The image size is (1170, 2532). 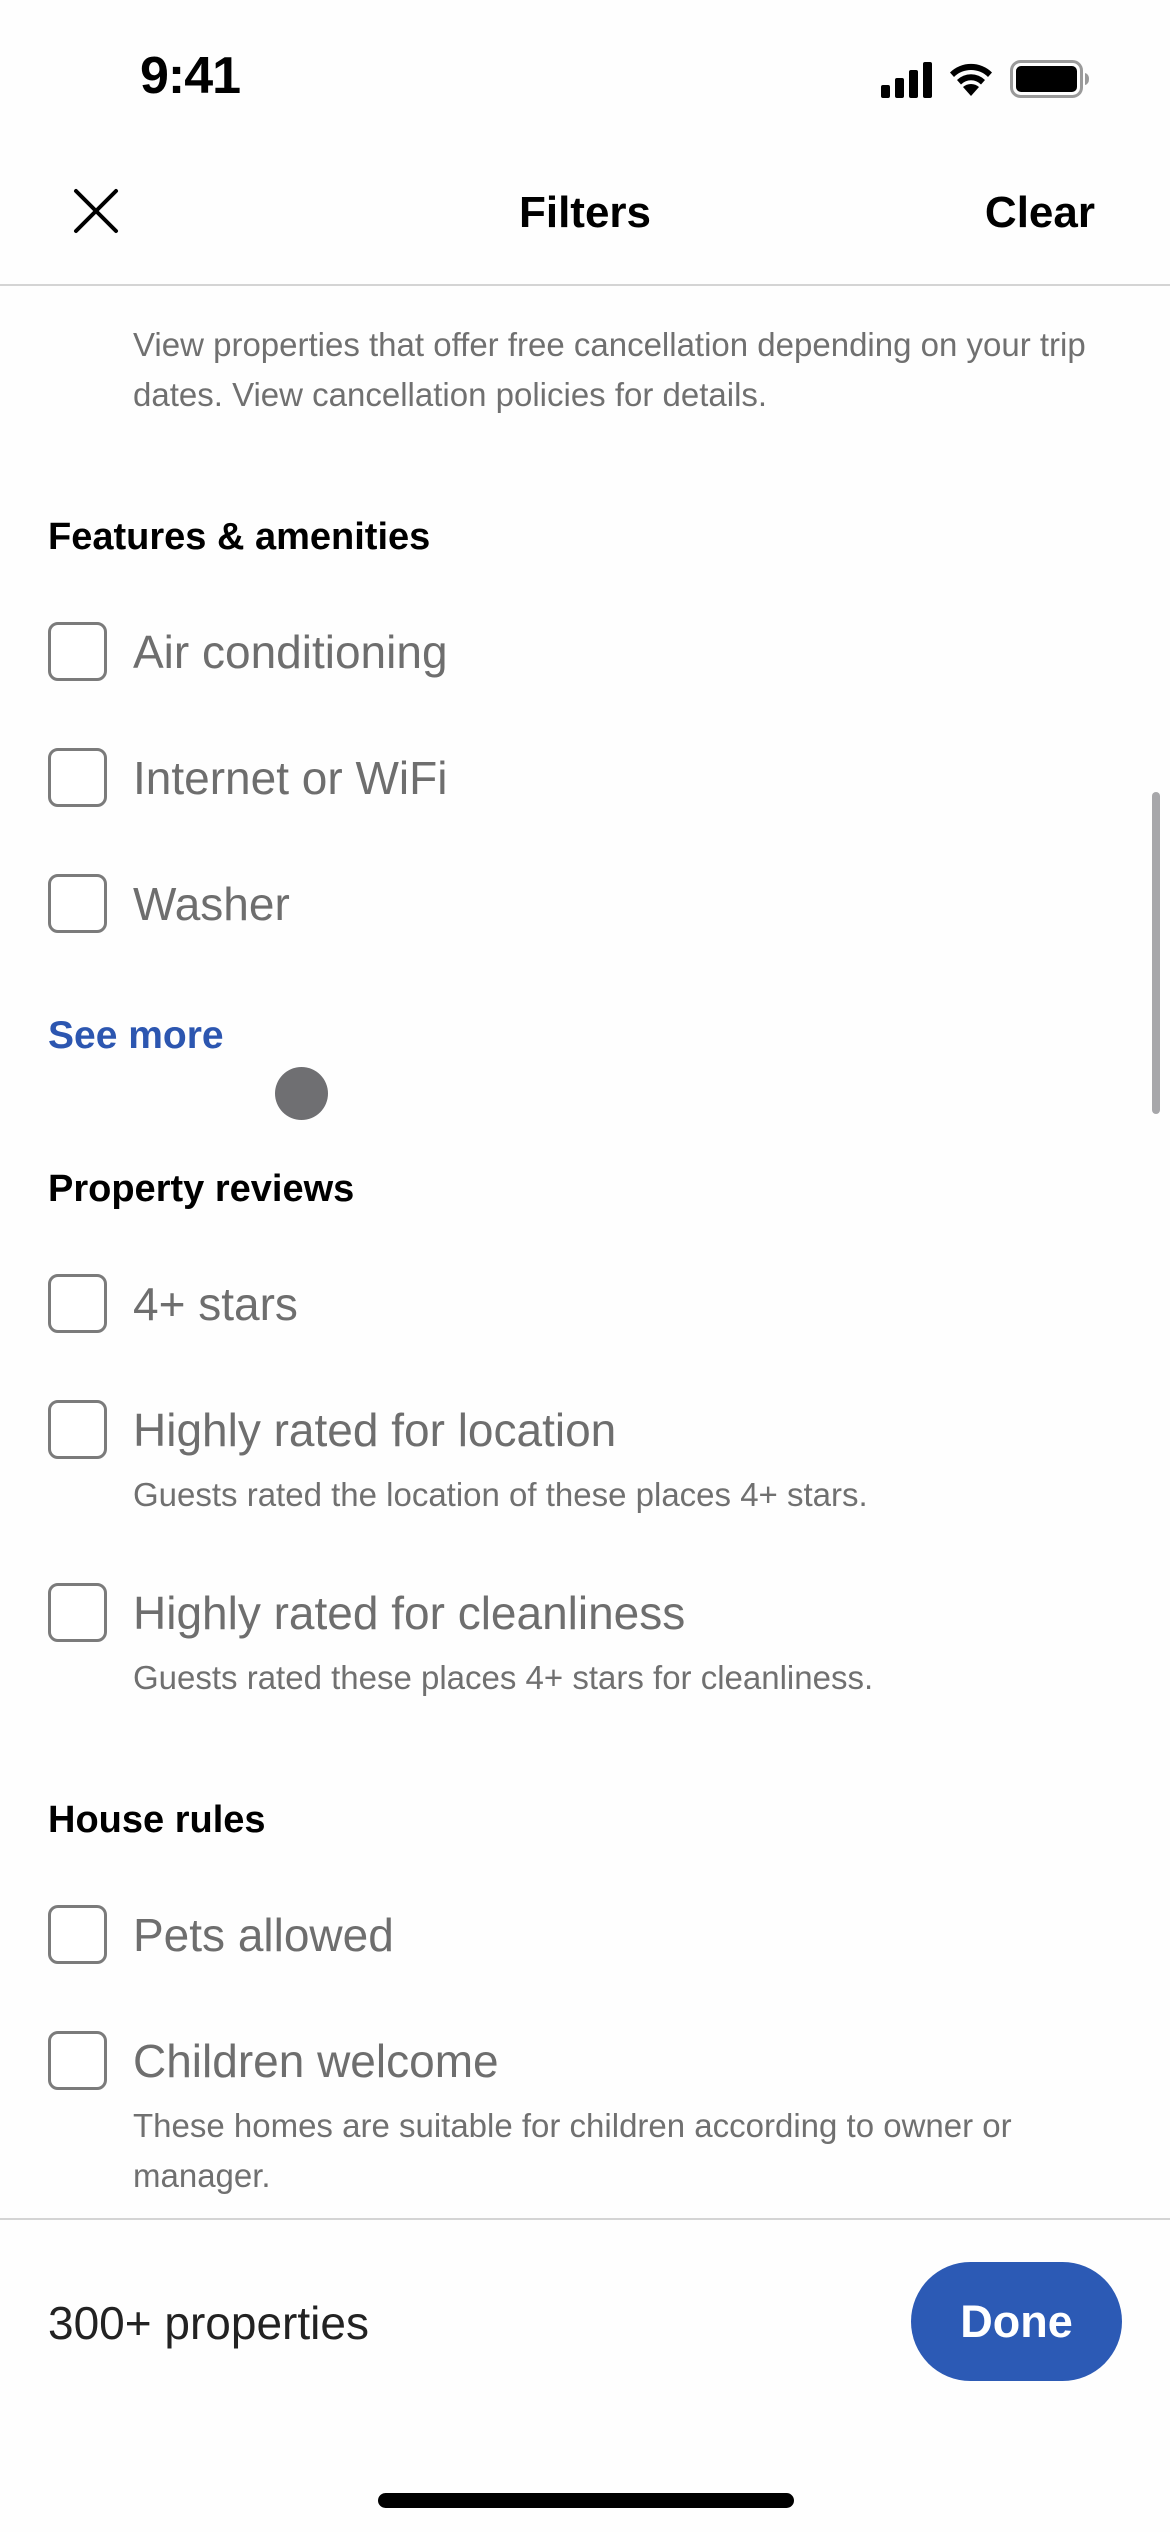 I want to click on option-air-conditioning: Air conditioning, so click(x=585, y=652).